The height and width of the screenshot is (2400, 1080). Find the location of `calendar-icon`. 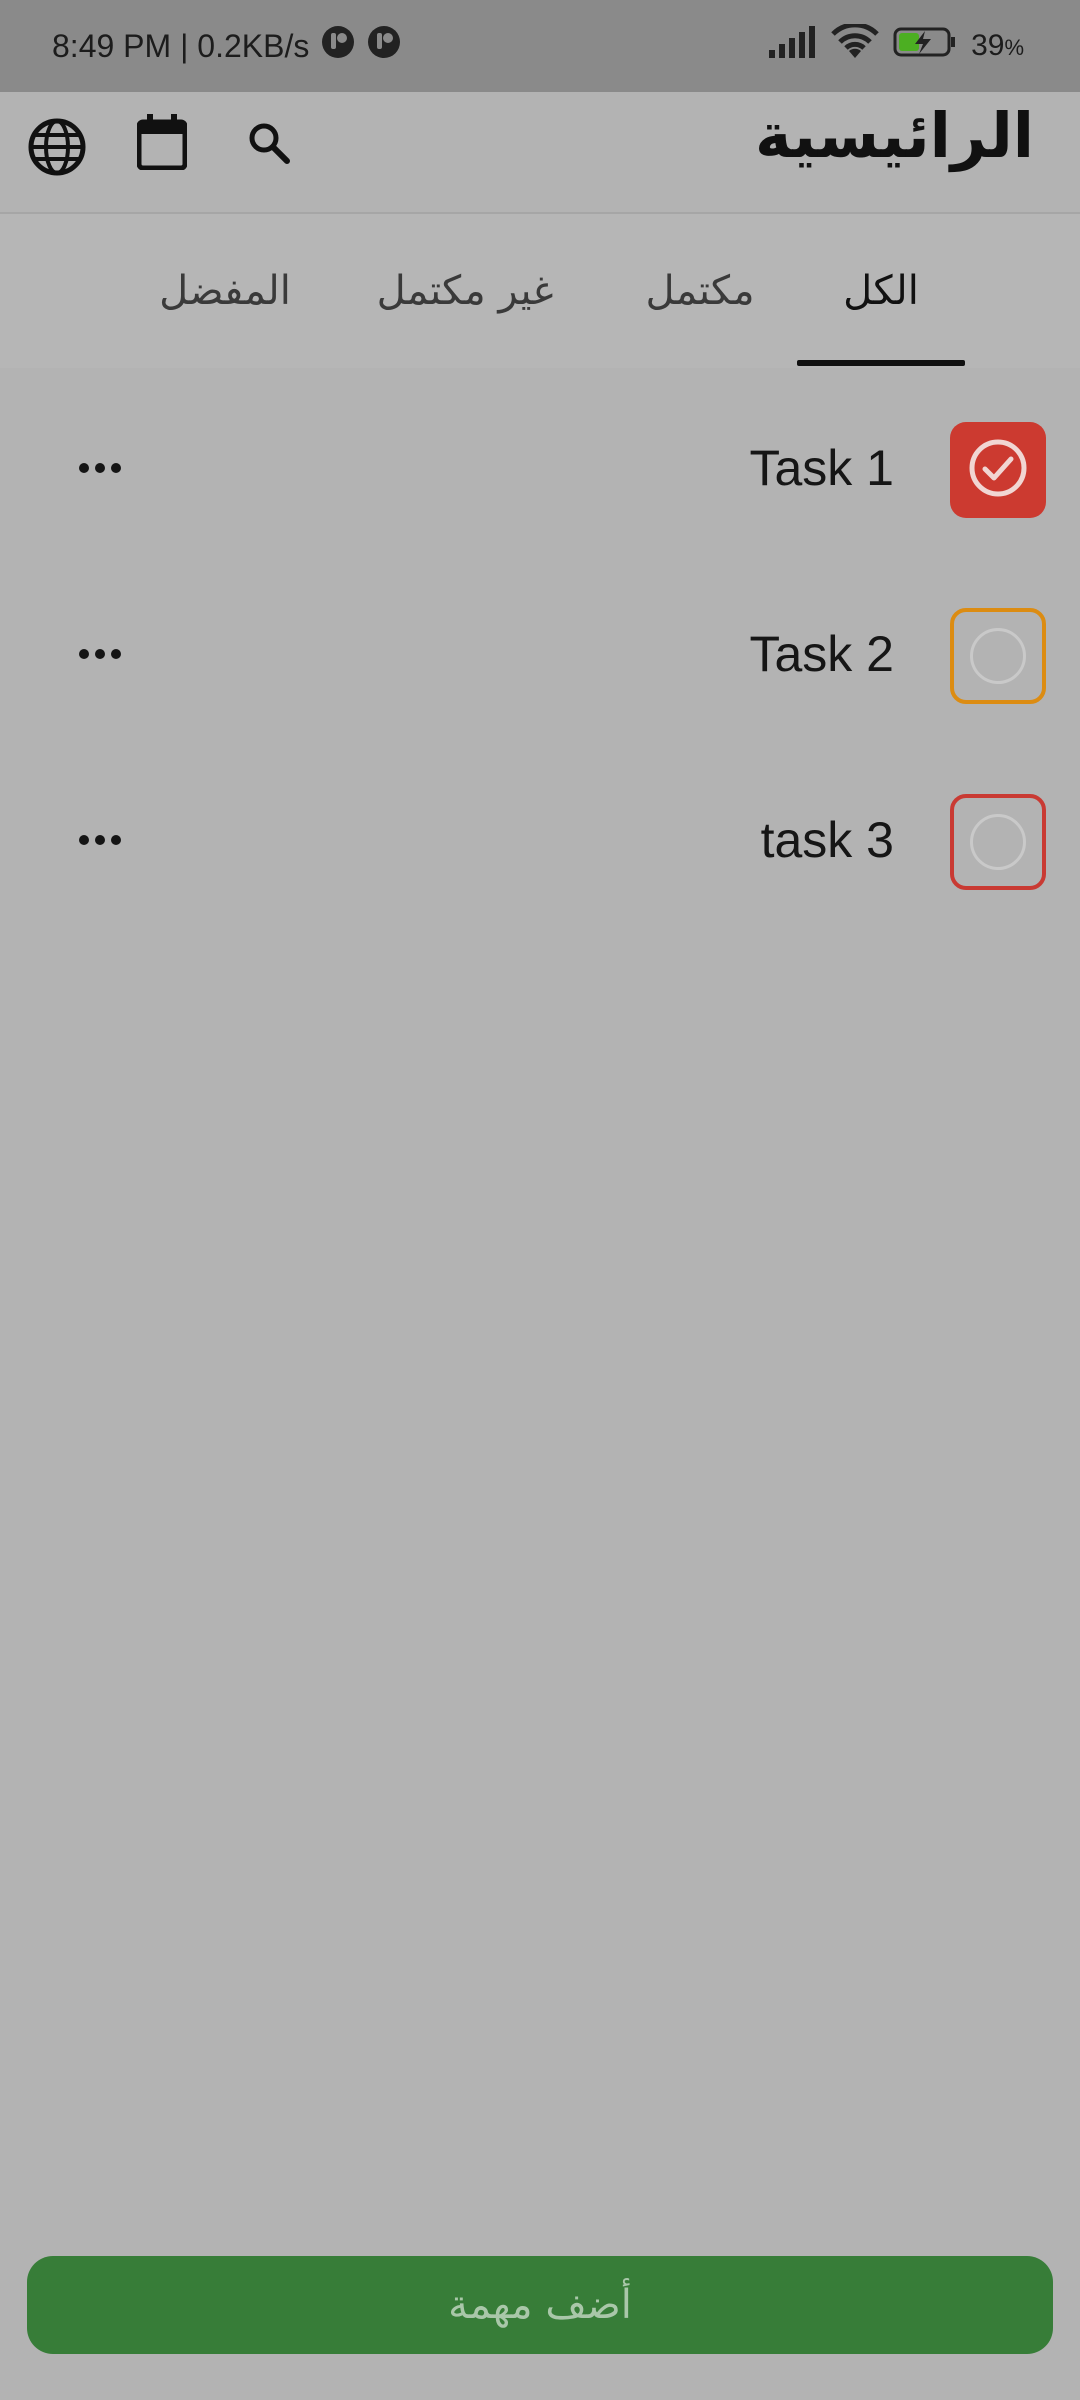

calendar-icon is located at coordinates (162, 144).